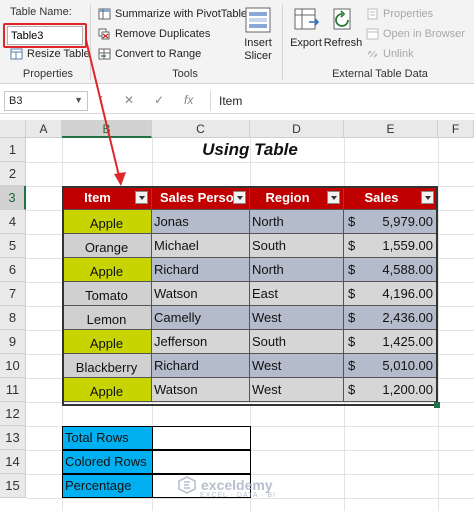  Describe the element at coordinates (172, 14) in the screenshot. I see `summarize-pivottable-button: Summarize with PivotTable` at that location.